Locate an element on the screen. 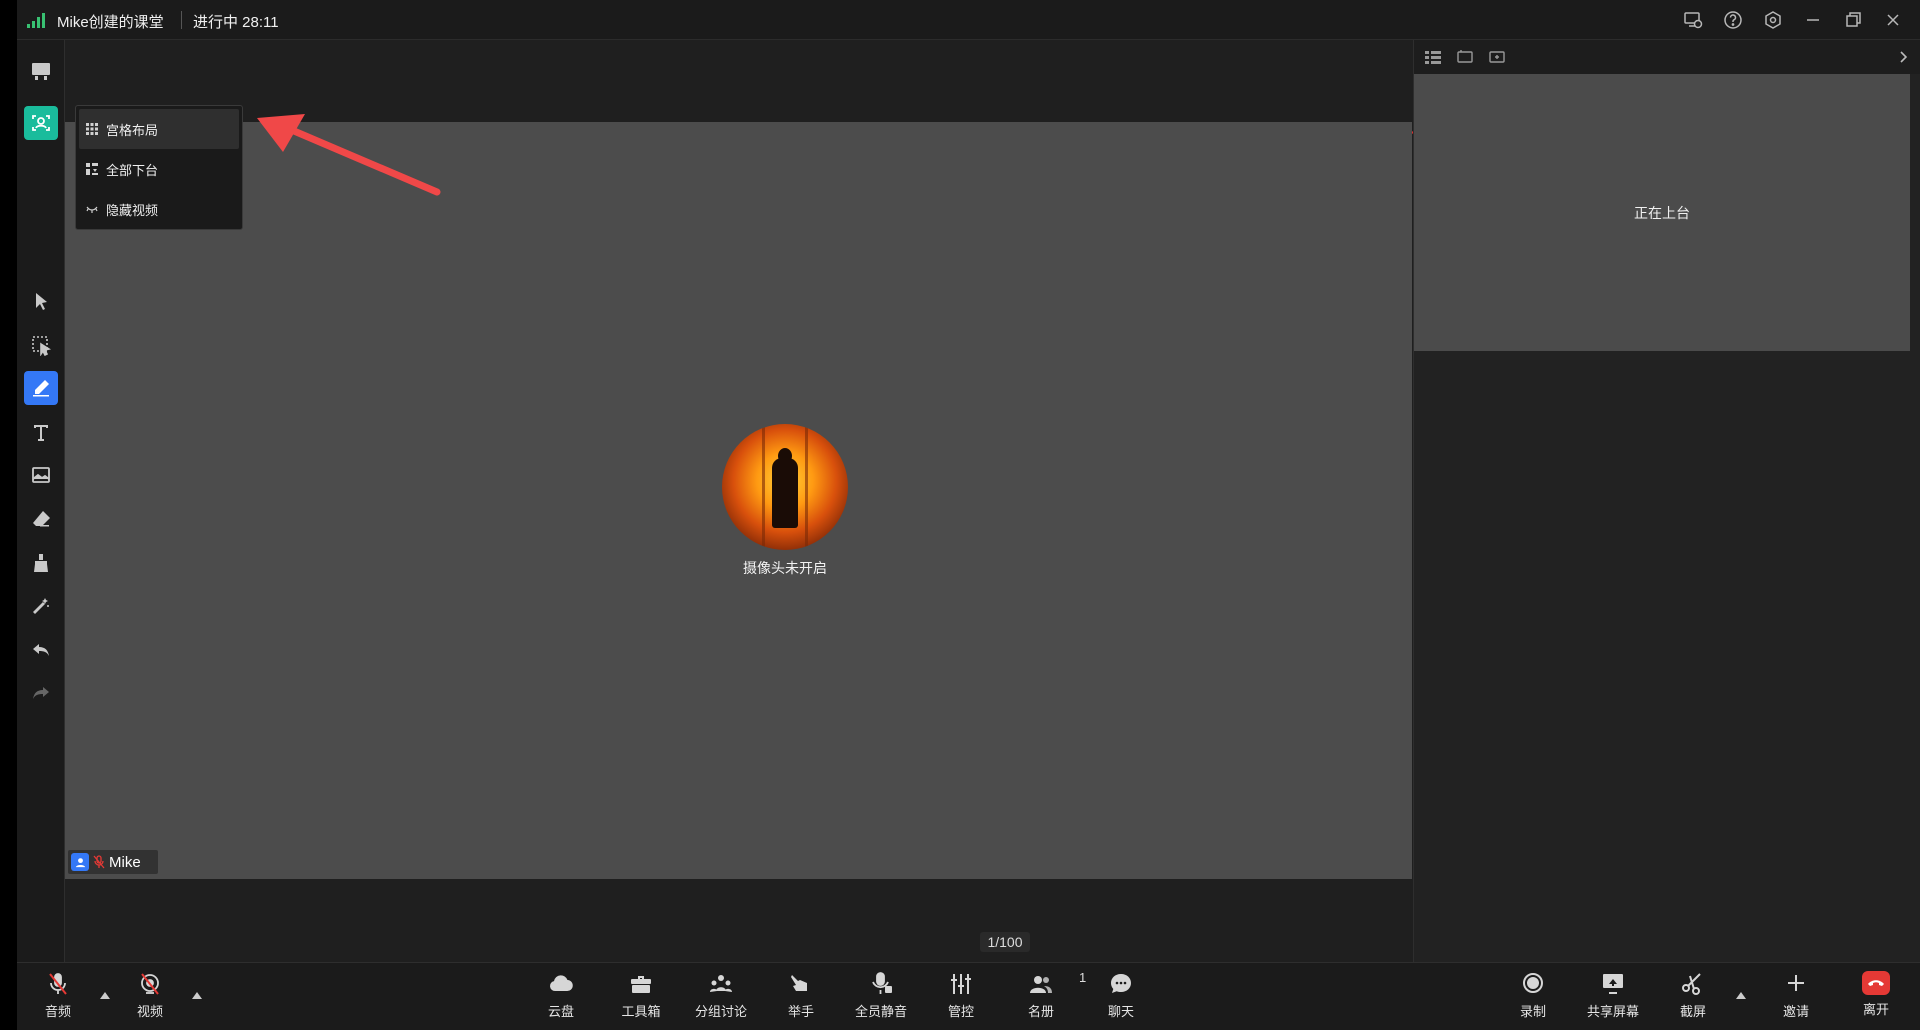 The image size is (1920, 1030). user-camera-icon is located at coordinates (41, 123).